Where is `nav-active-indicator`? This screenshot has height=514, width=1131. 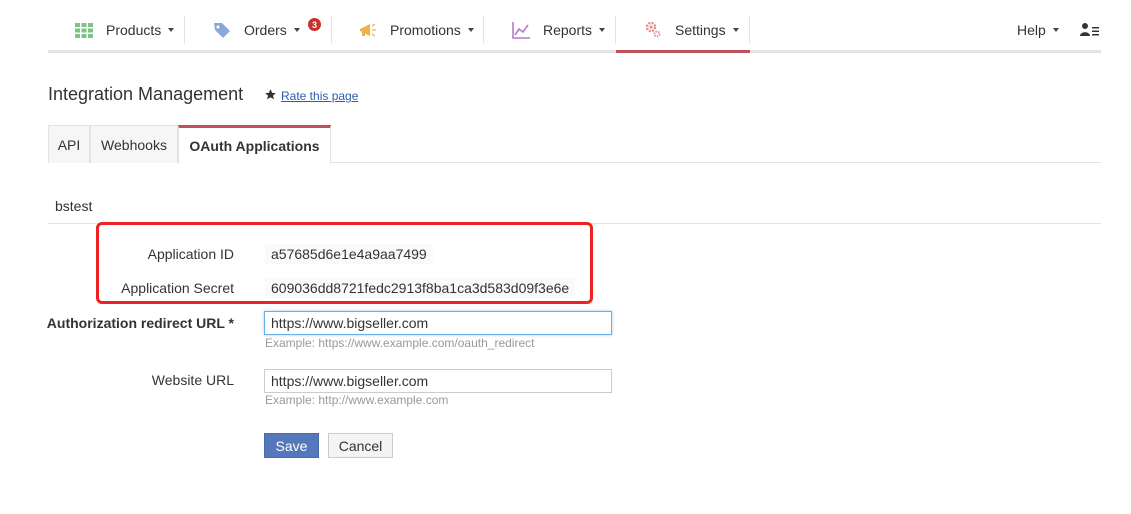
nav-active-indicator is located at coordinates (683, 51).